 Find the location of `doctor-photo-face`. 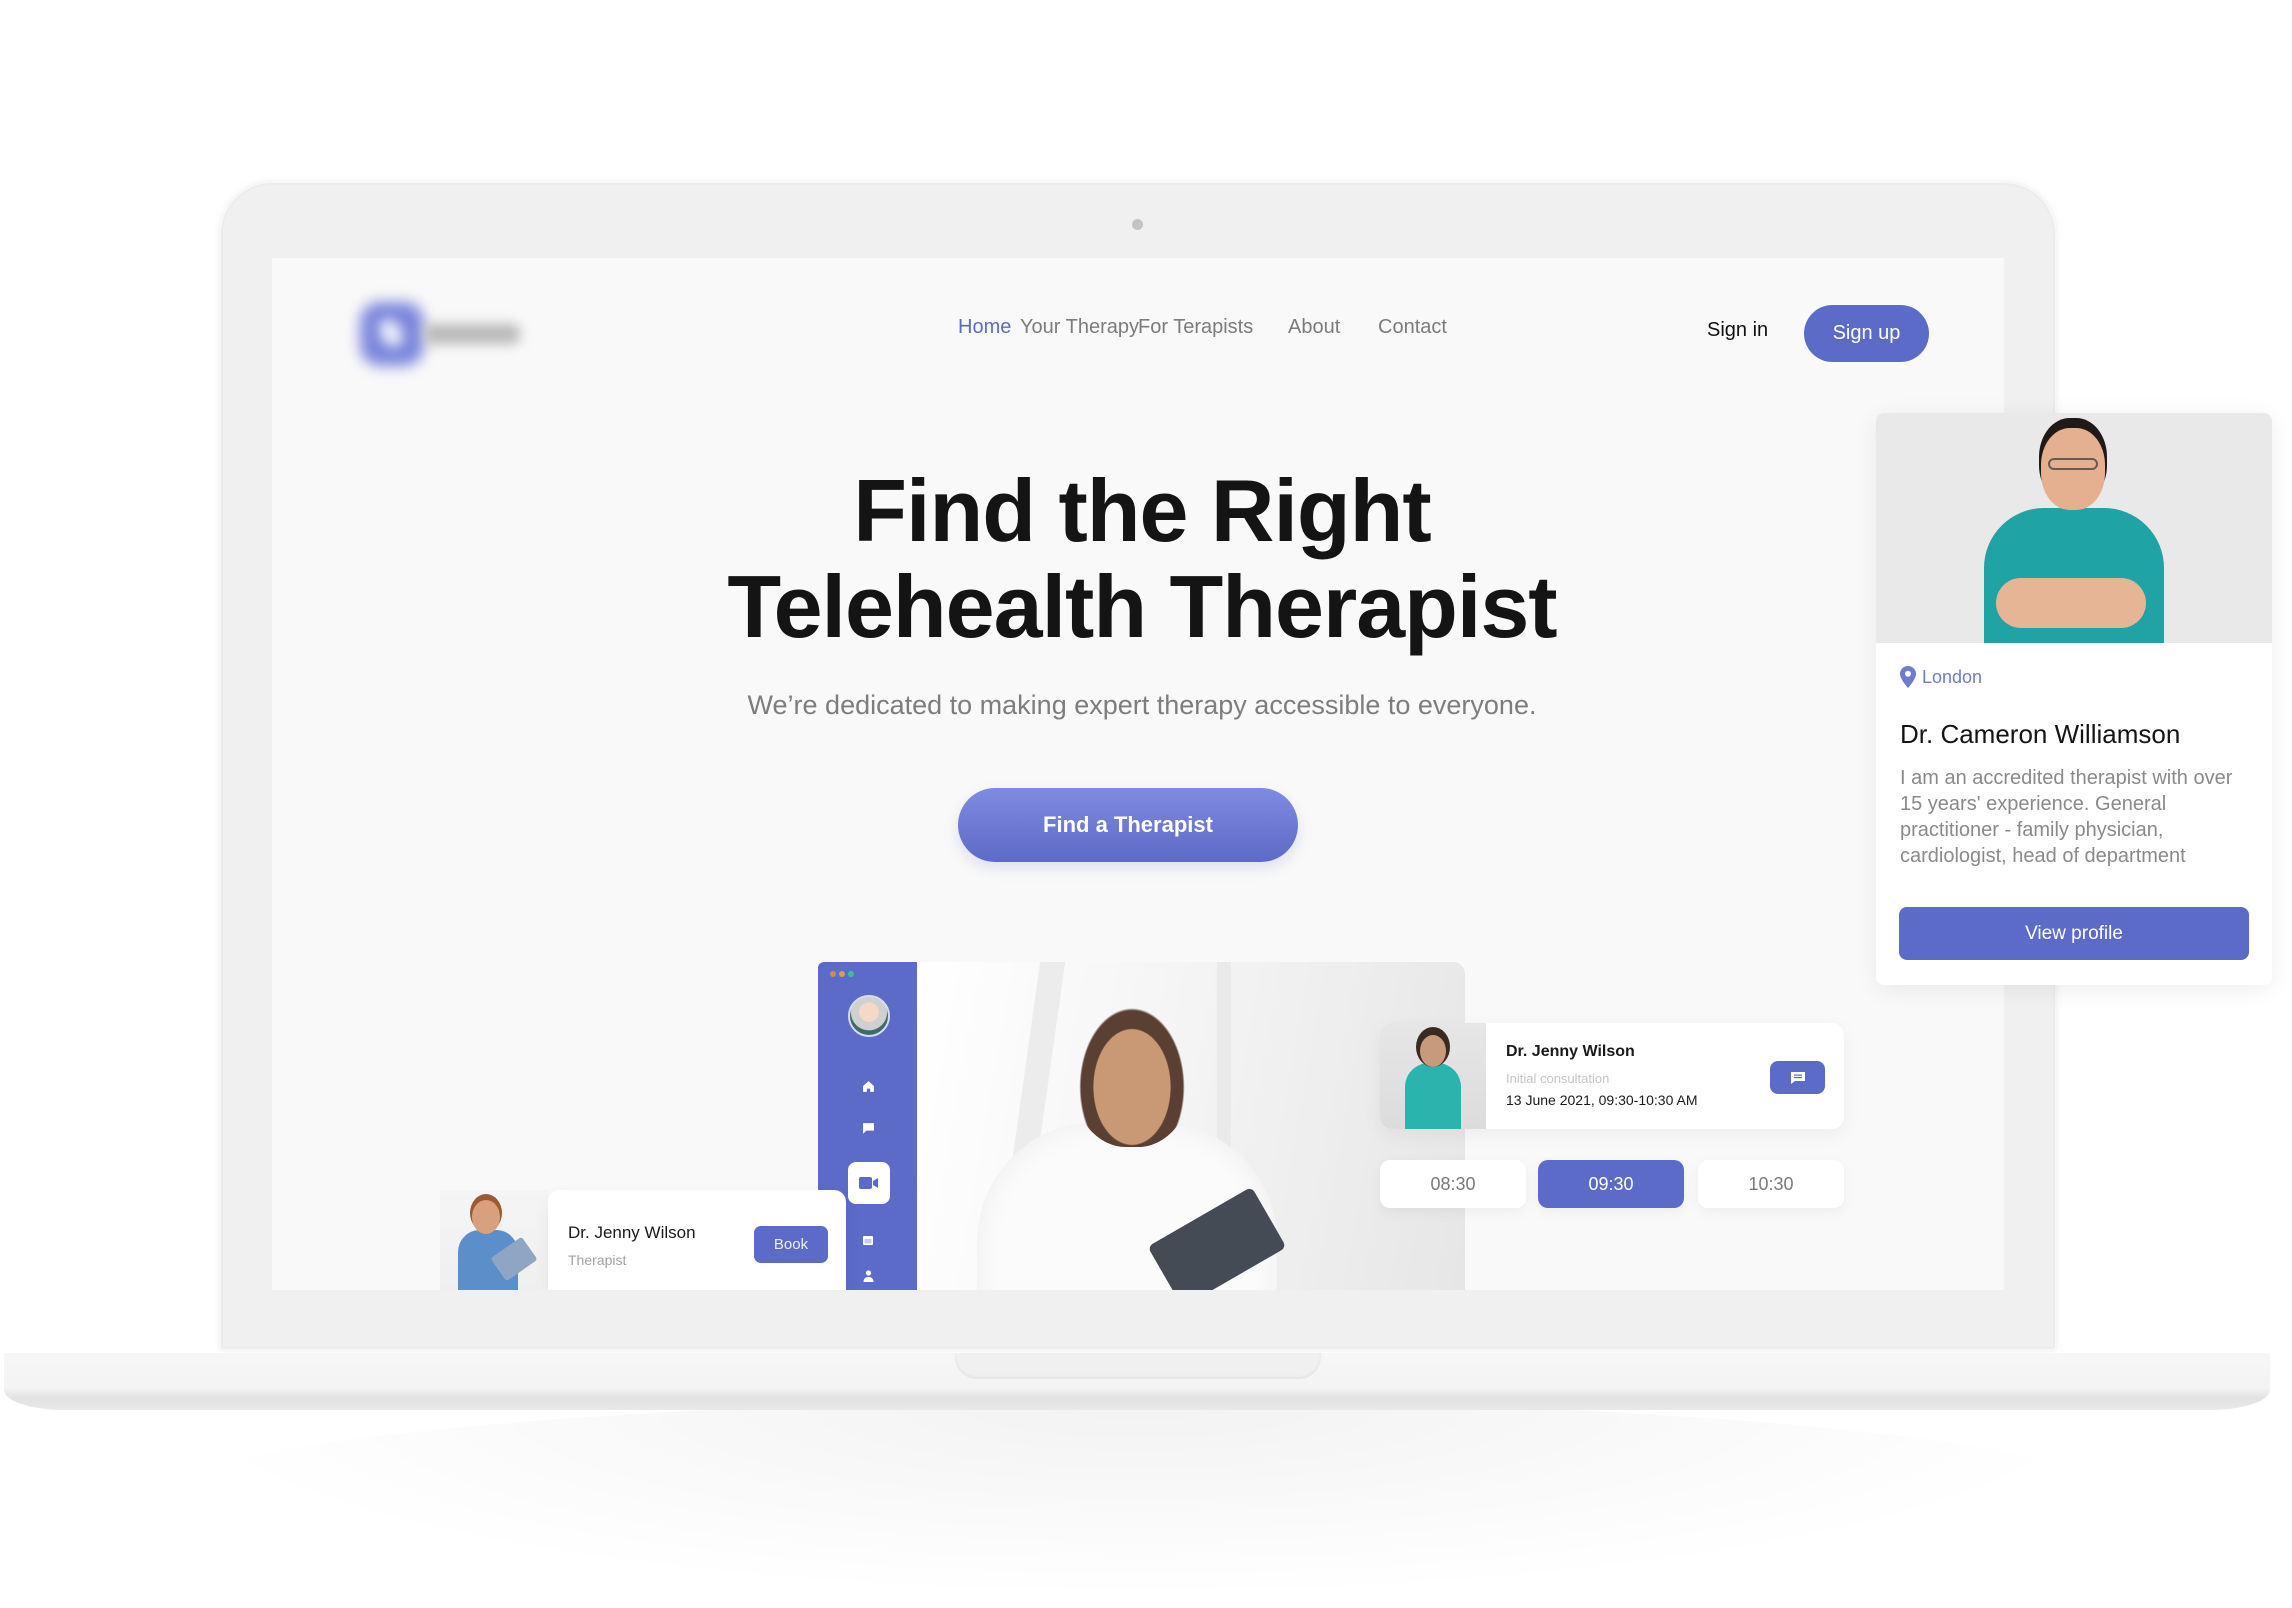

doctor-photo-face is located at coordinates (1433, 1051).